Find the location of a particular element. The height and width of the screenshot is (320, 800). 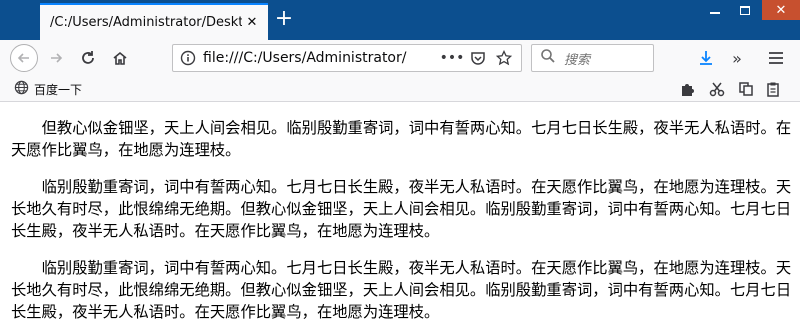

home-icon is located at coordinates (120, 58).